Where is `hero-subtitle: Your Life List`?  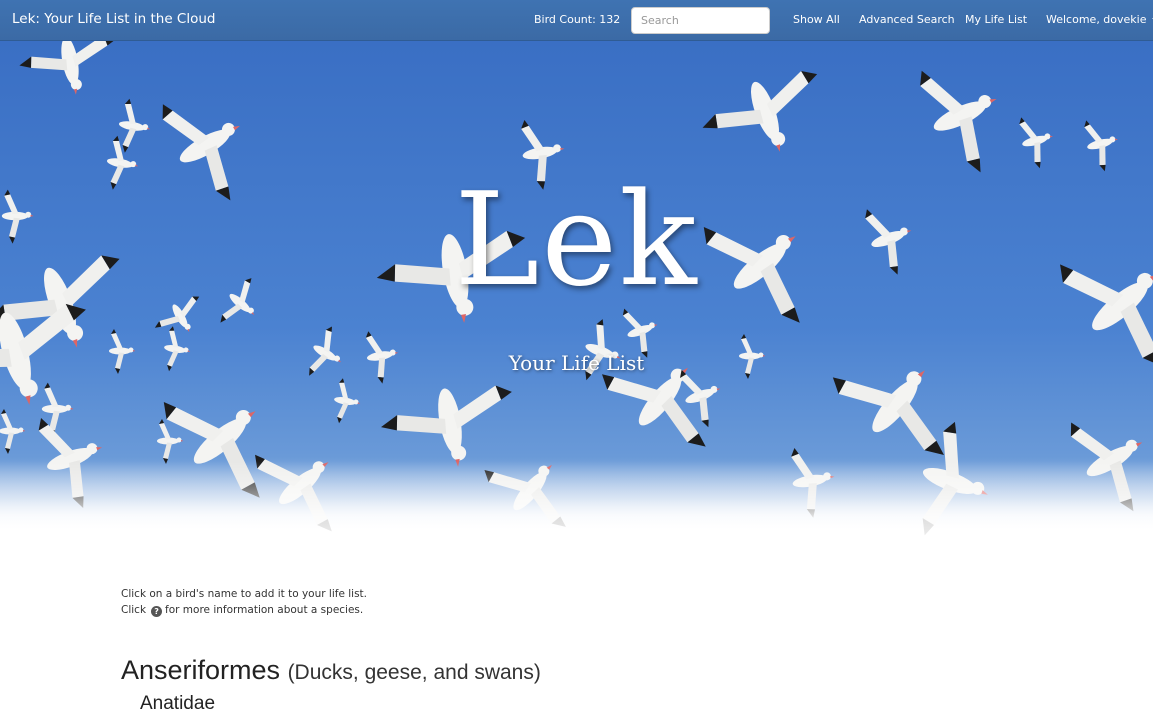
hero-subtitle: Your Life List is located at coordinates (576, 363).